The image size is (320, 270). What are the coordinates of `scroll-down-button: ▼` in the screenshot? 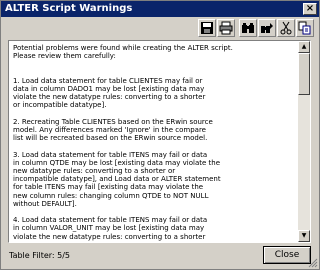 It's located at (304, 236).